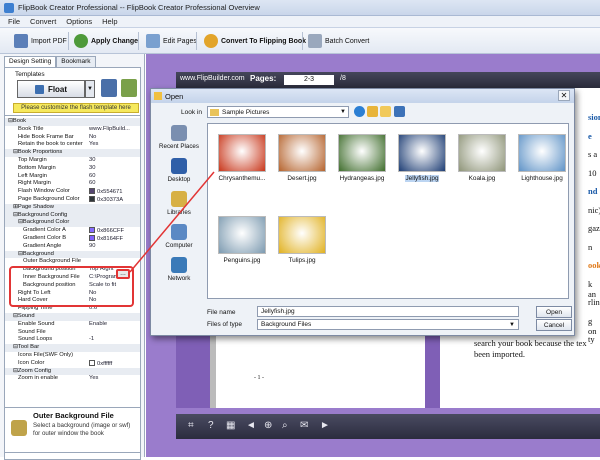 The width and height of the screenshot is (600, 460). What do you see at coordinates (285, 425) in the screenshot?
I see `search-icon: ⌕` at bounding box center [285, 425].